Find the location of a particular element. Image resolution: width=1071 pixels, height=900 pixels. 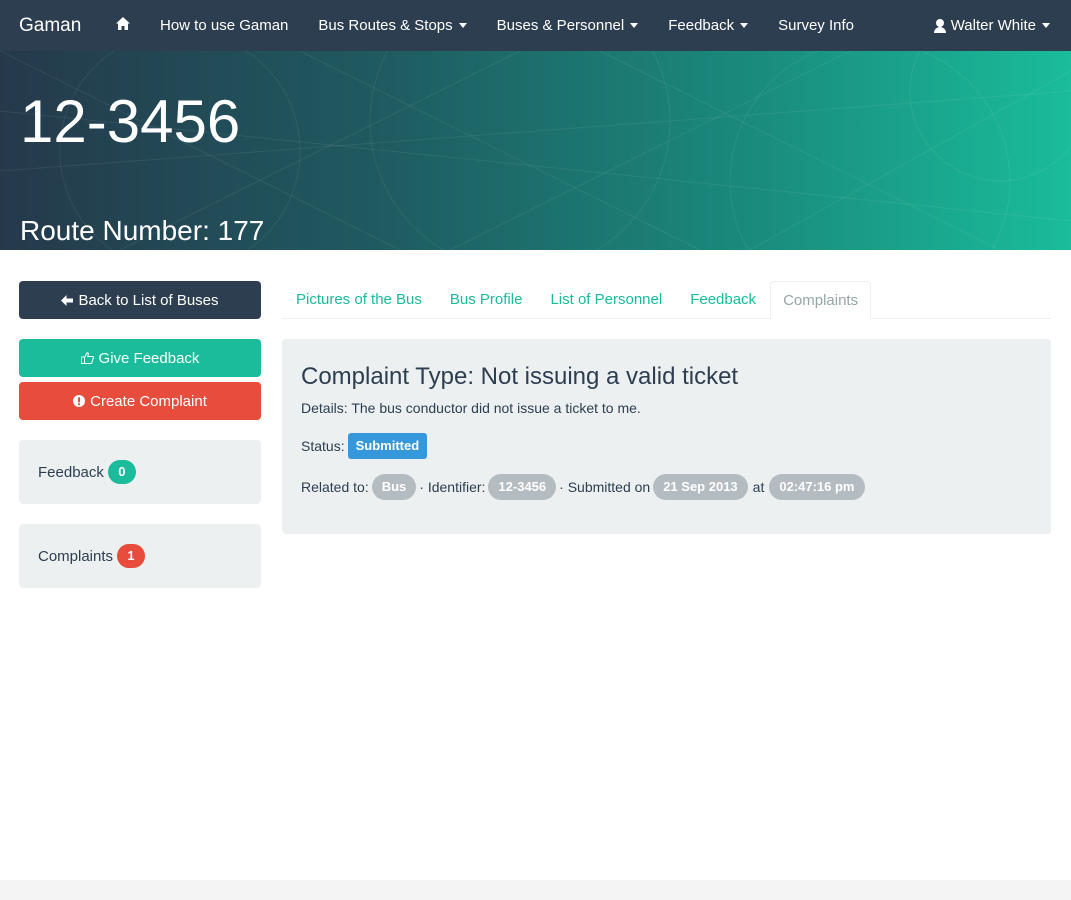

brand-link: Gaman is located at coordinates (50, 26).